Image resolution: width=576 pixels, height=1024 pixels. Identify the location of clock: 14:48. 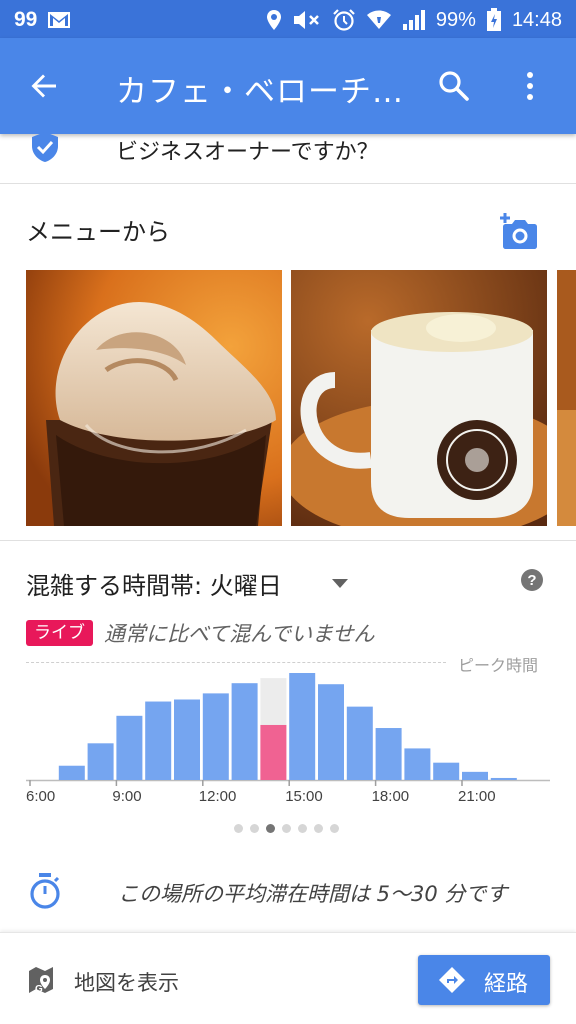
(536, 19).